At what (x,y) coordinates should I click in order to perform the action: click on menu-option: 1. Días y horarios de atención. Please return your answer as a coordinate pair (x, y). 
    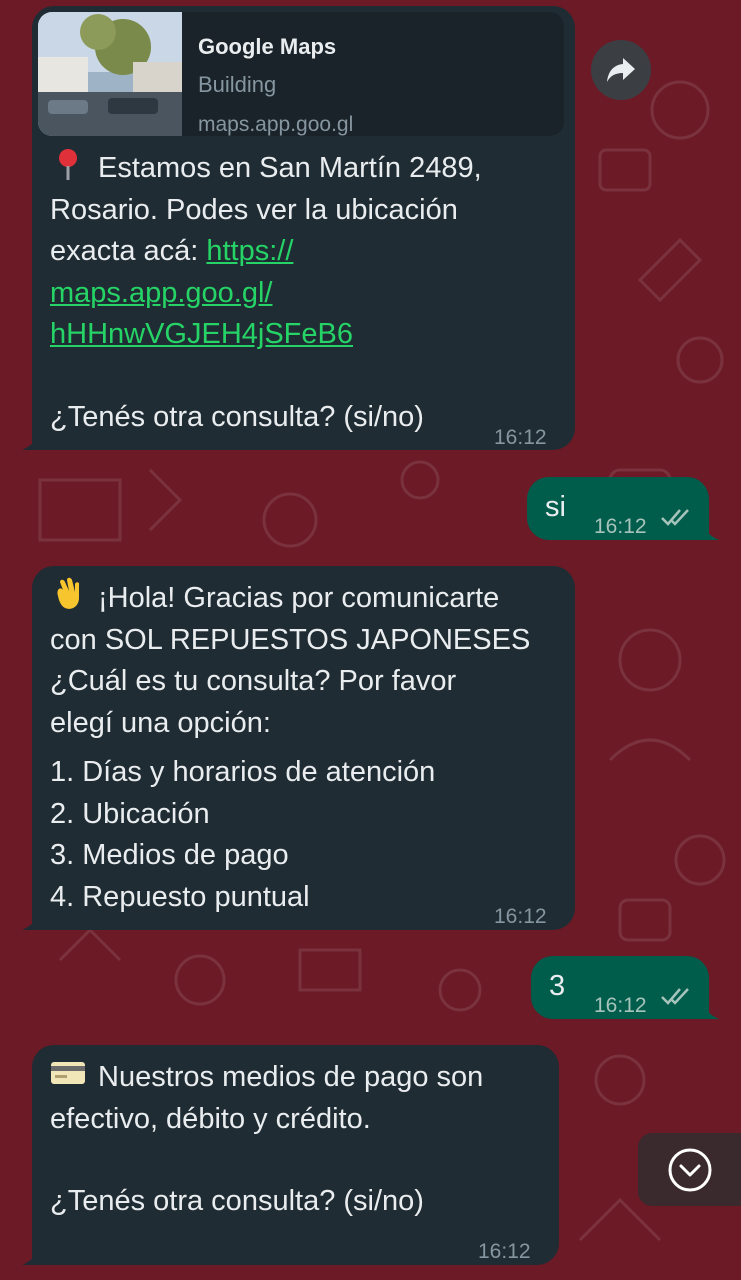
    Looking at the image, I should click on (243, 772).